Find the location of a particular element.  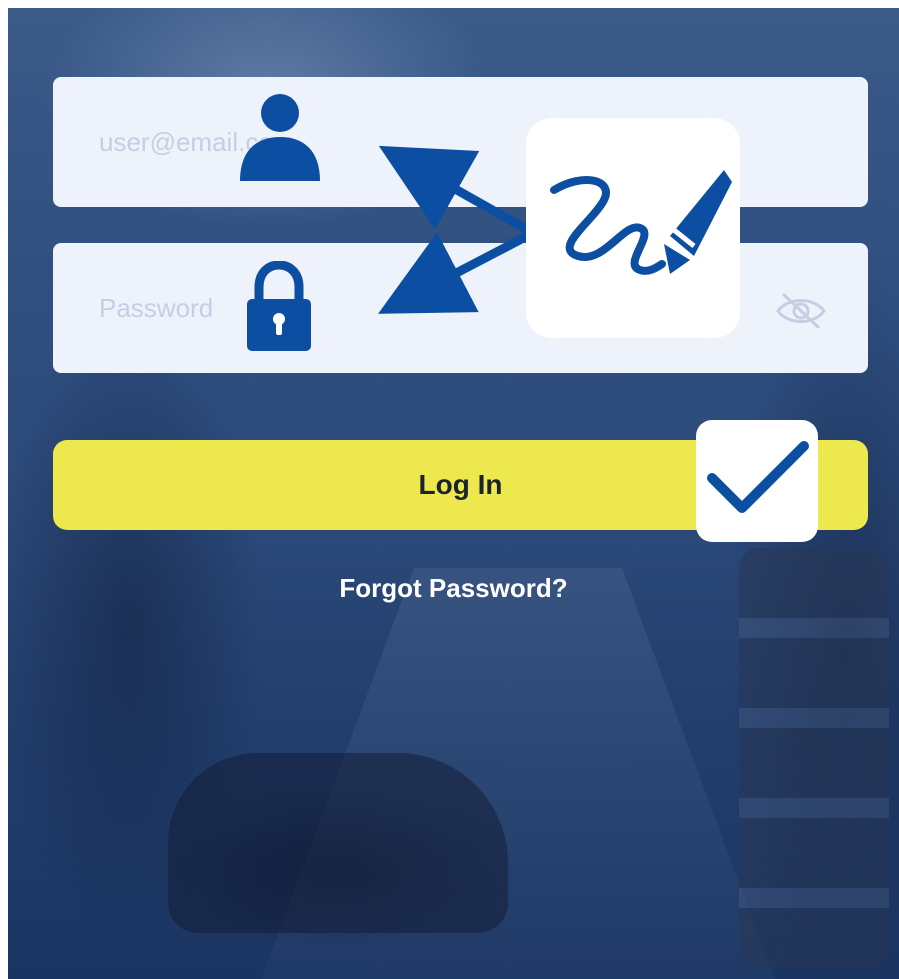

signature-pen-icon is located at coordinates (639, 224).